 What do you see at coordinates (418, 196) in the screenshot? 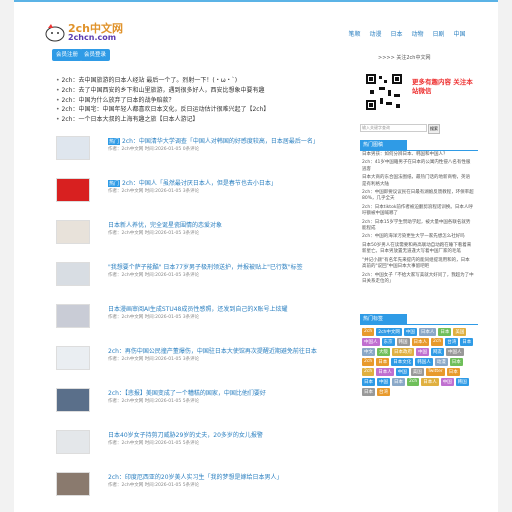
I see `hot-post-link: 2ch：中国即要议议民在日最有湖娘反馈教程，环保率超80%，几乎全天` at bounding box center [418, 196].